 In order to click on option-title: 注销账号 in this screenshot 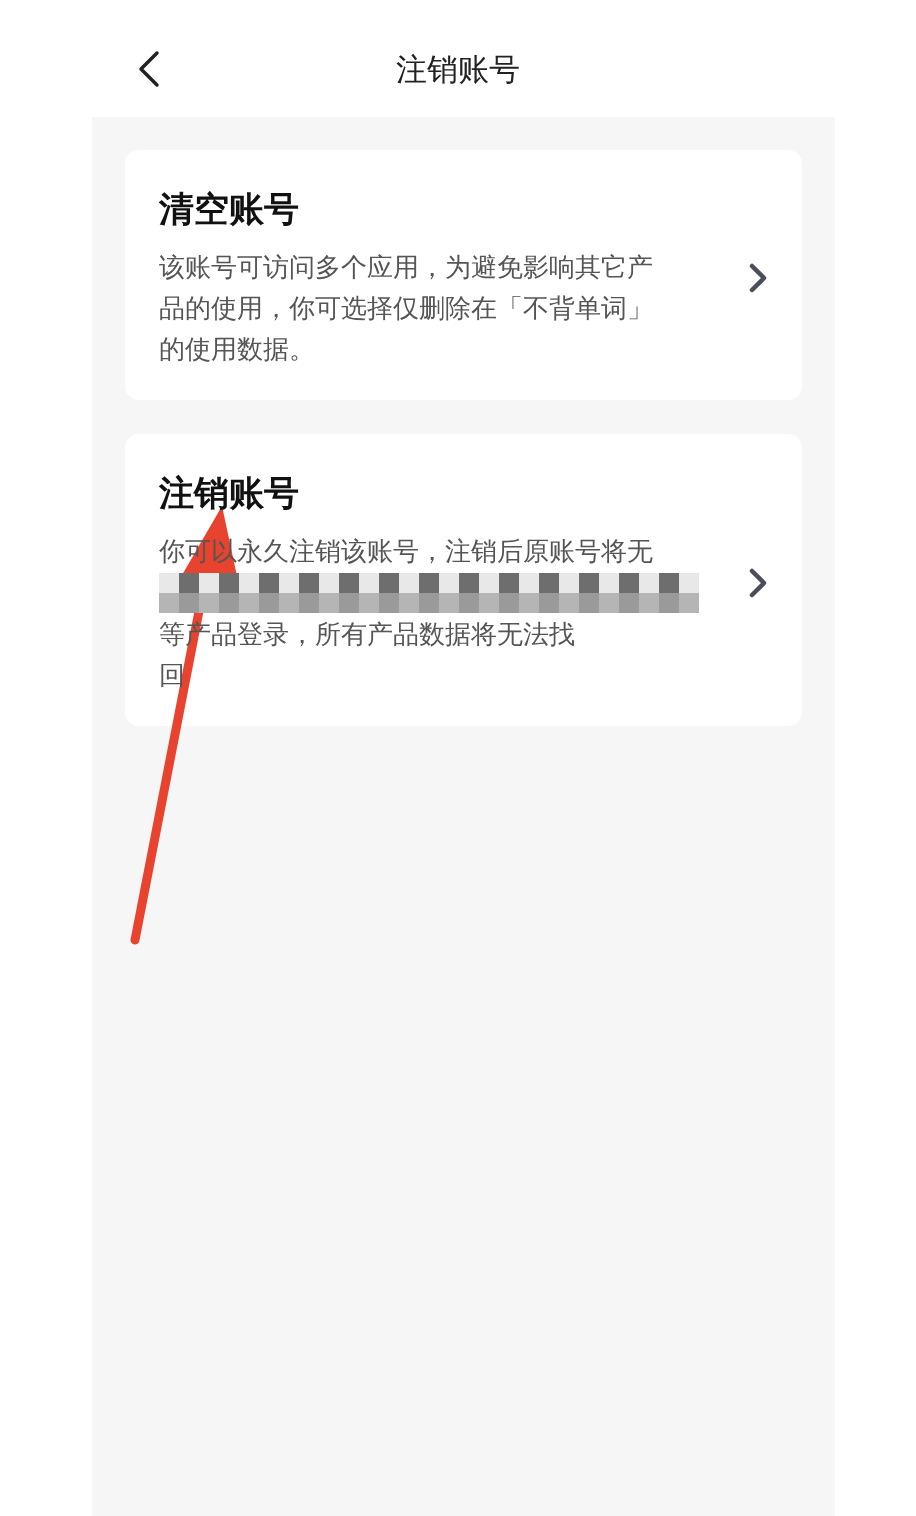, I will do `click(229, 493)`.